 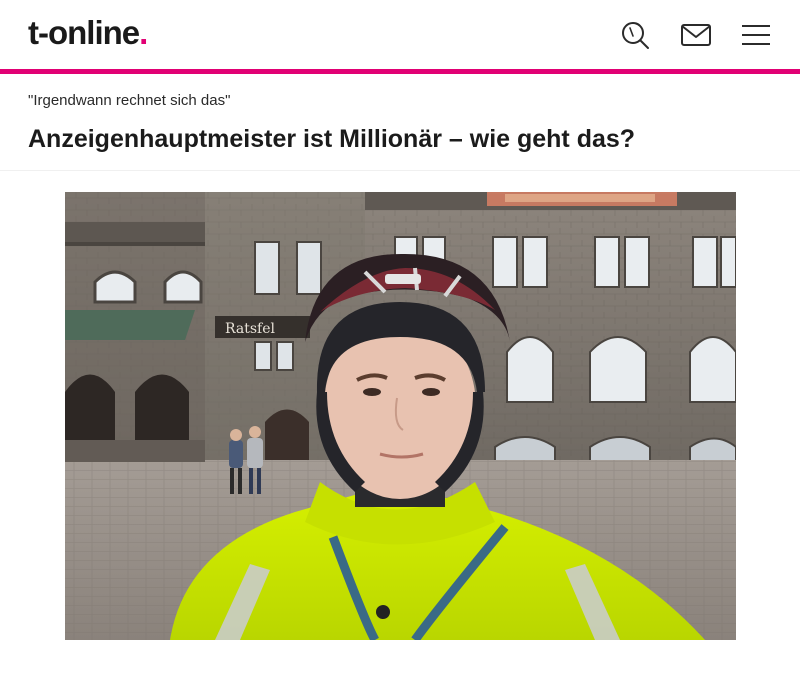 I want to click on site-header: t-online., so click(x=400, y=35).